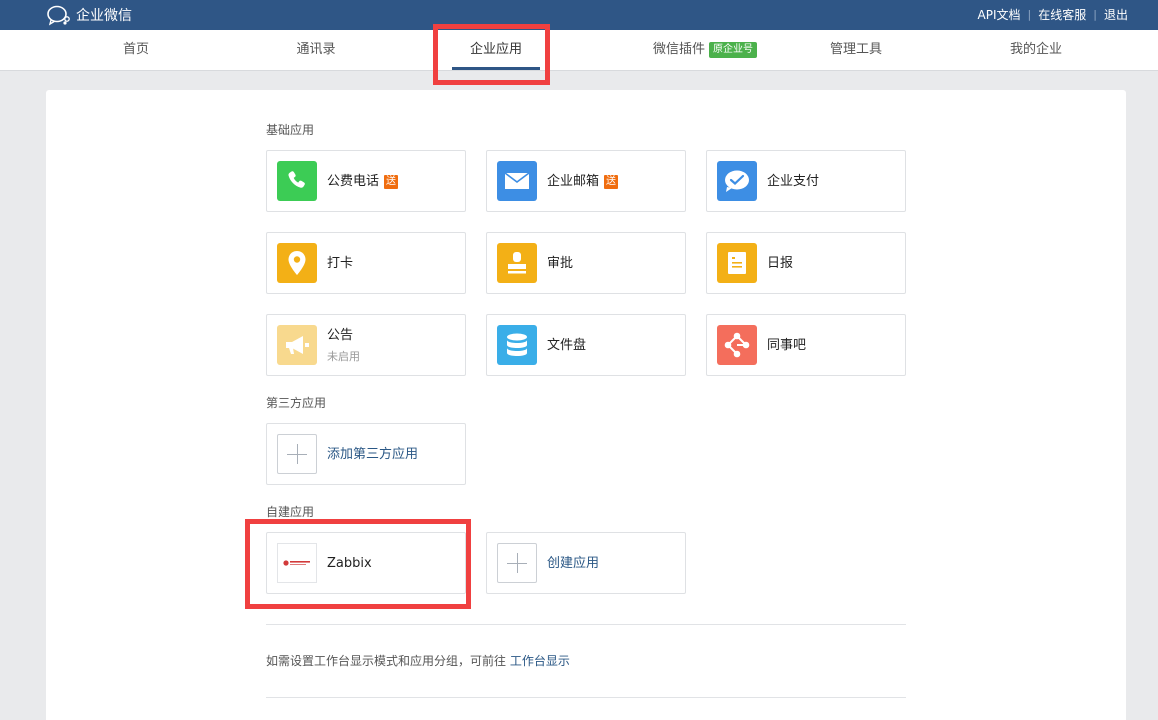 The image size is (1158, 720). I want to click on section-title-self-built: 自建应用, so click(290, 512).